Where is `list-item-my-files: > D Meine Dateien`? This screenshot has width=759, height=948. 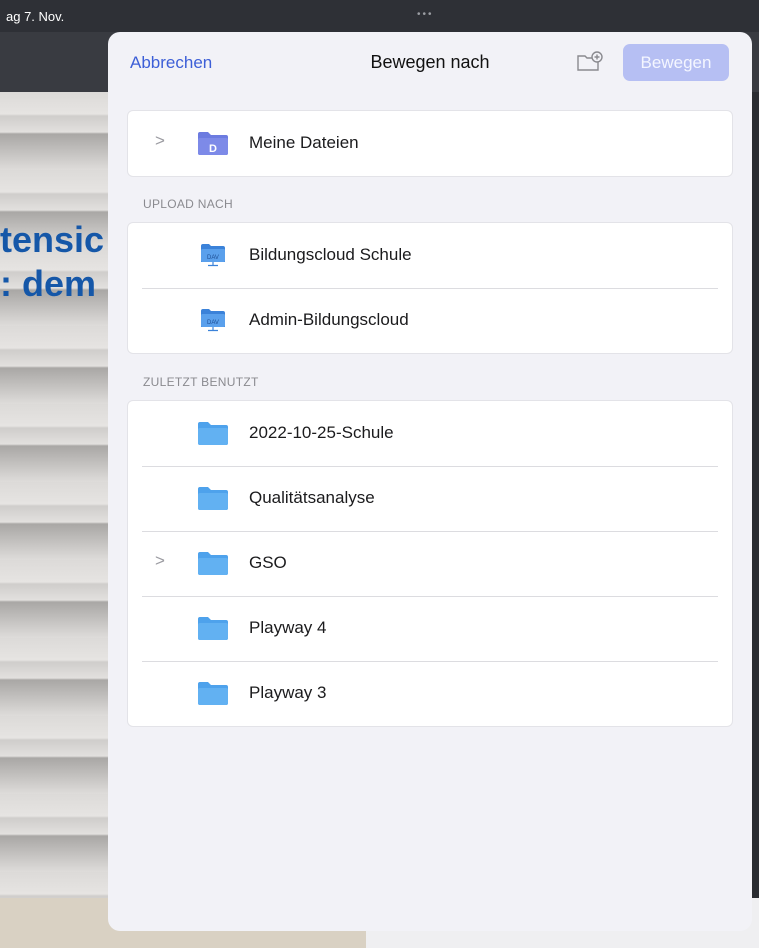
list-item-my-files: > D Meine Dateien is located at coordinates (430, 143).